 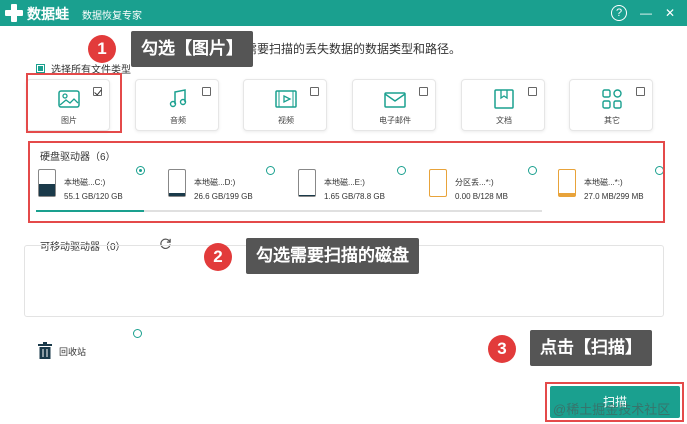 What do you see at coordinates (481, 196) in the screenshot?
I see `drive-size: 0.00 B/128 MB` at bounding box center [481, 196].